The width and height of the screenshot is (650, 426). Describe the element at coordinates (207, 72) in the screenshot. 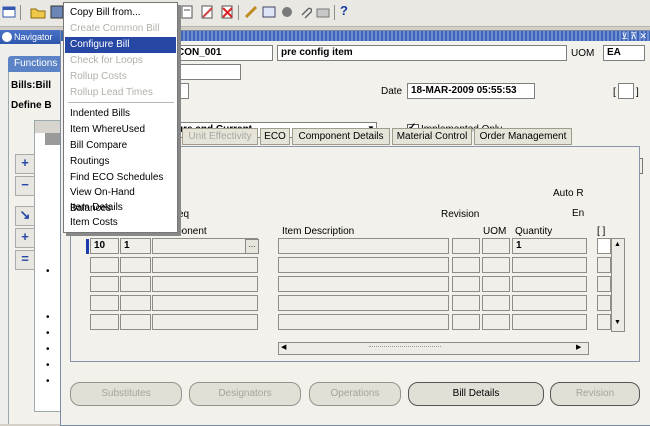

I see `alternate-field` at that location.